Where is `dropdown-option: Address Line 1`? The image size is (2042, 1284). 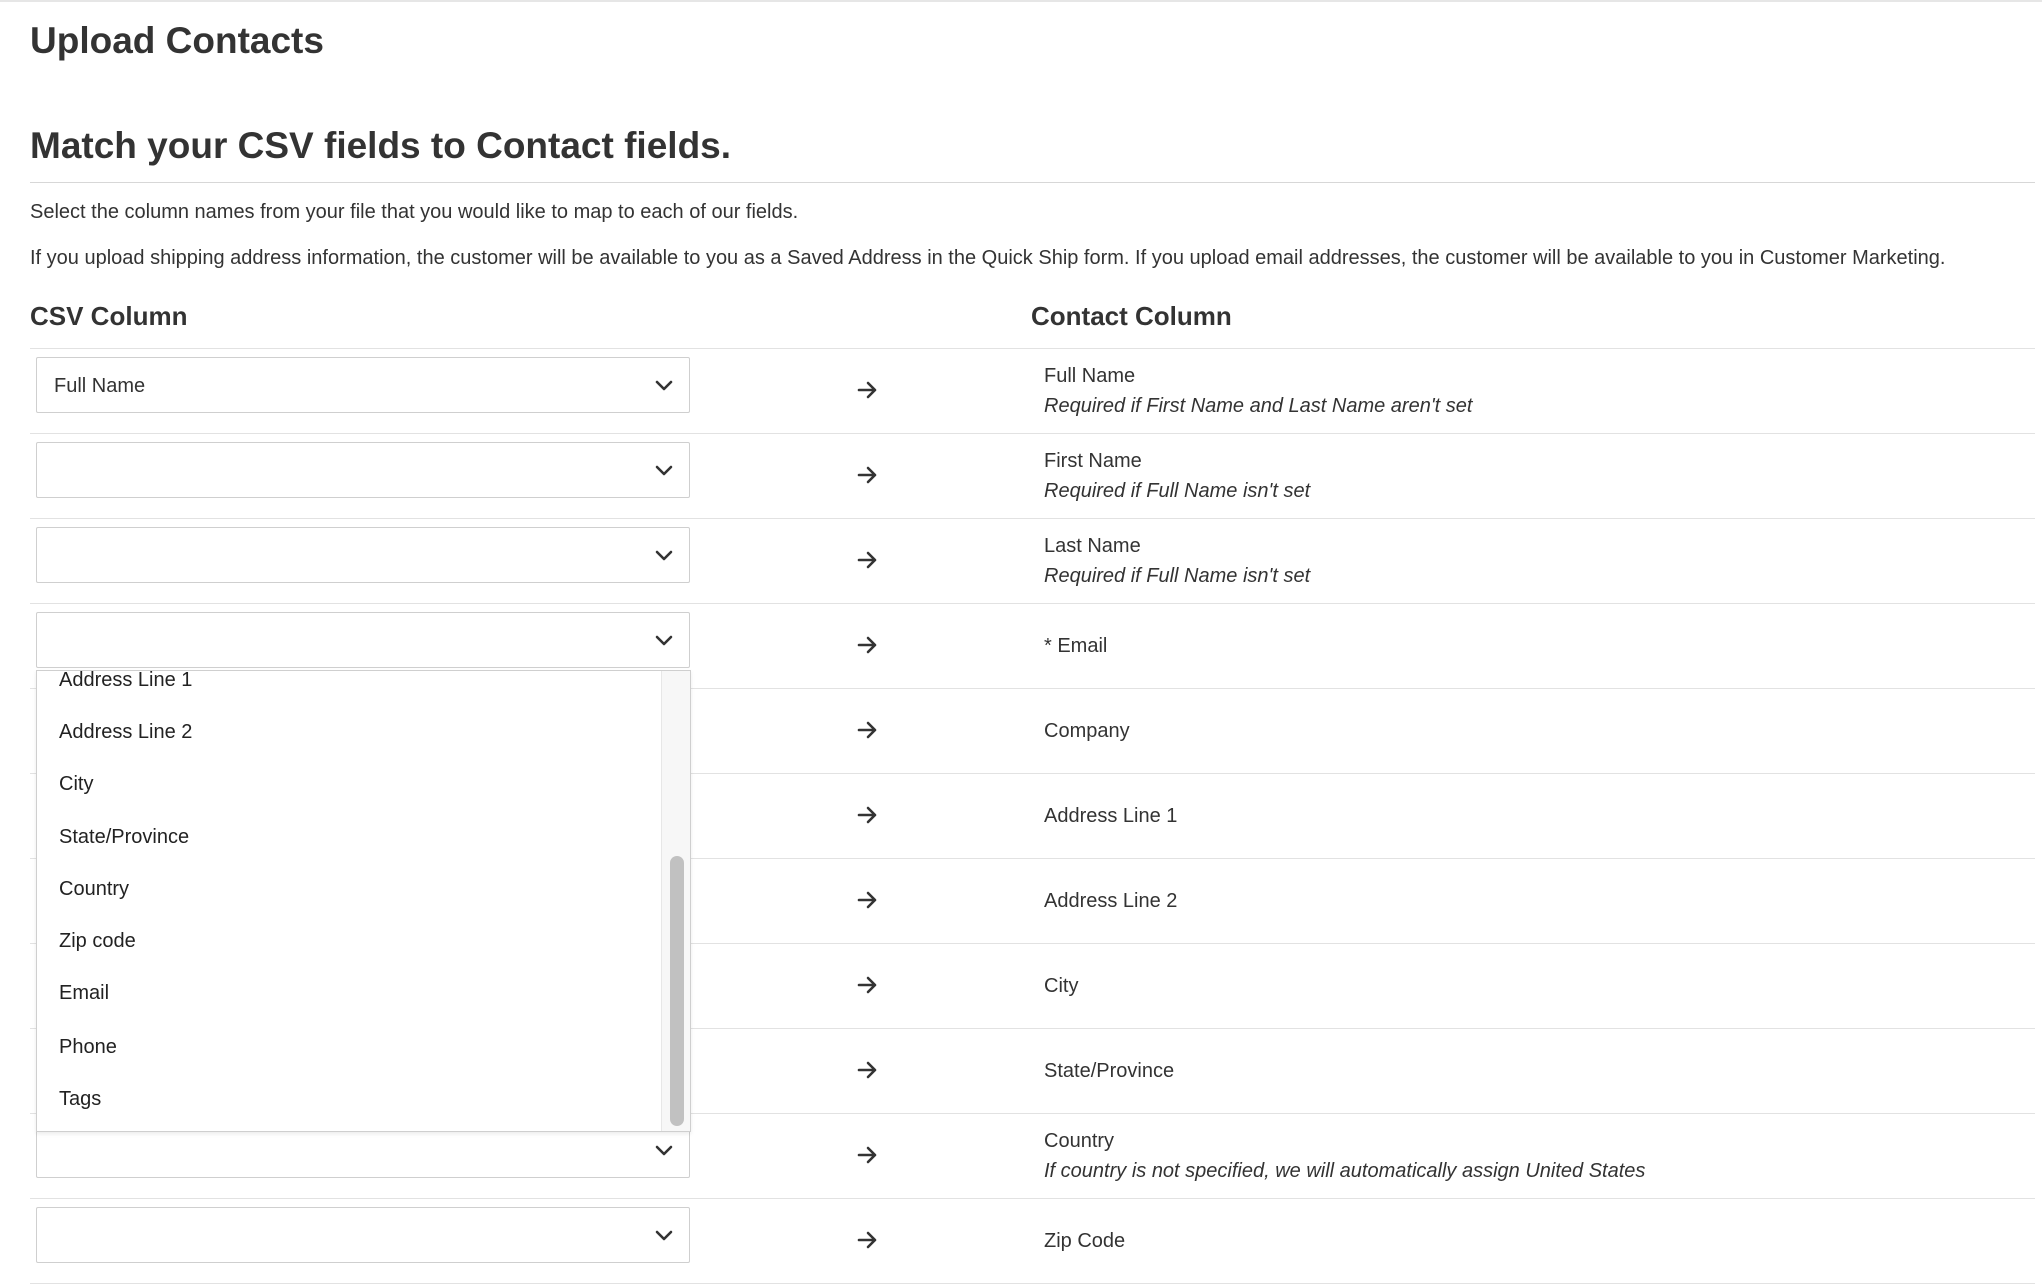
dropdown-option: Address Line 1 is located at coordinates (125, 681).